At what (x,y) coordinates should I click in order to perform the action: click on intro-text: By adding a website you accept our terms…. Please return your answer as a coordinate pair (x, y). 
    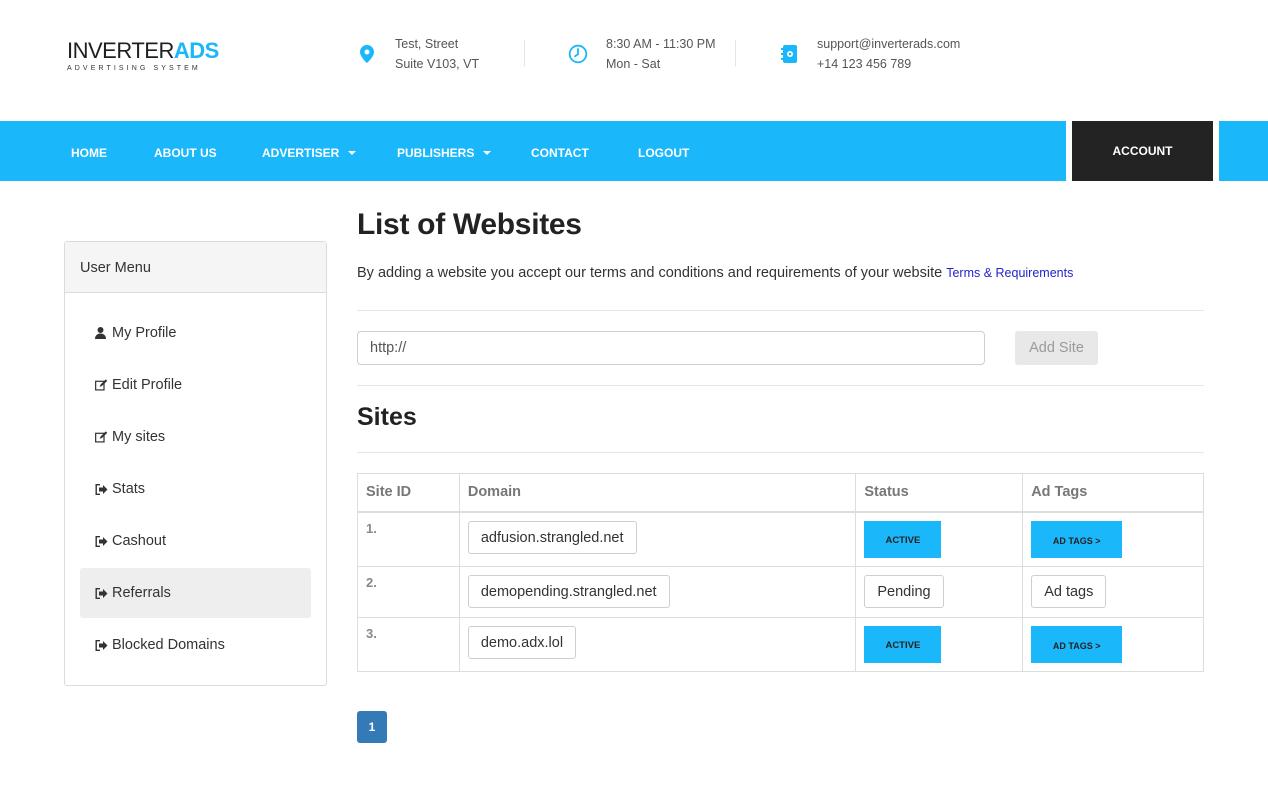
    Looking at the image, I should click on (715, 273).